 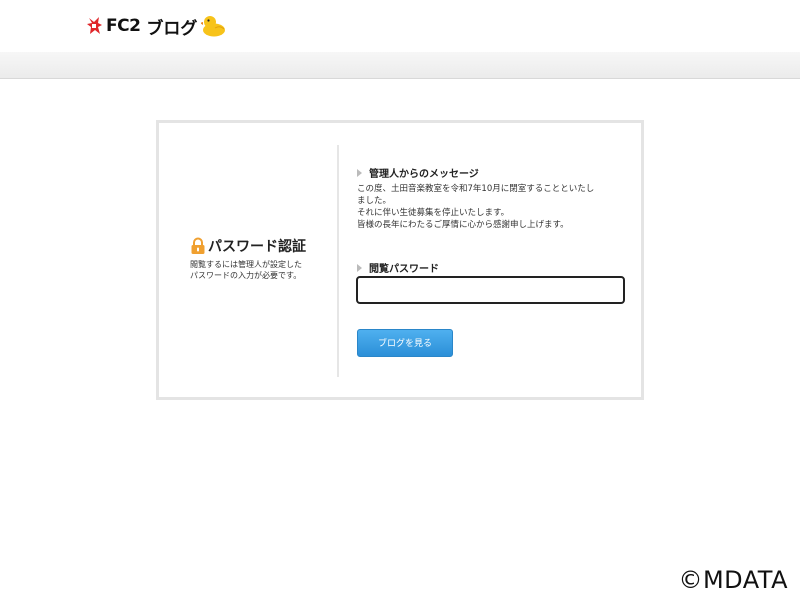 I want to click on auth-title: パスワード認証, so click(x=257, y=247).